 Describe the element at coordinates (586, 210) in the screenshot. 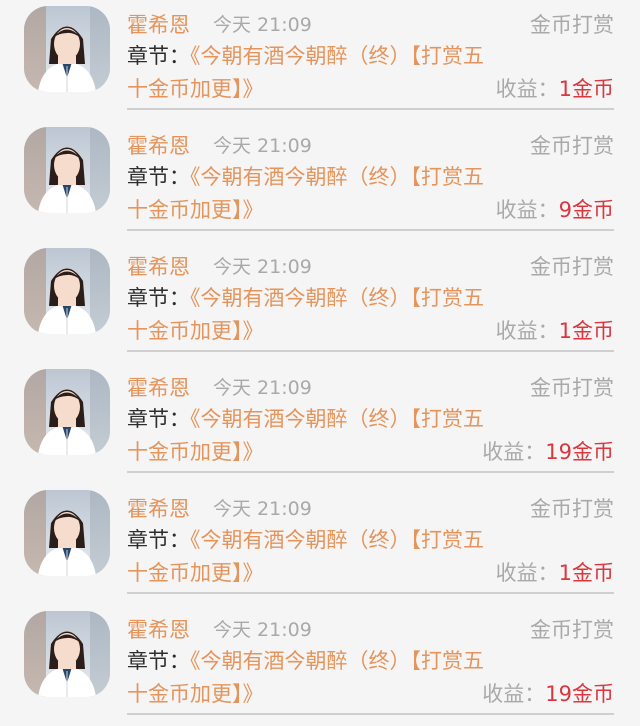

I see `income-value: 9金币` at that location.